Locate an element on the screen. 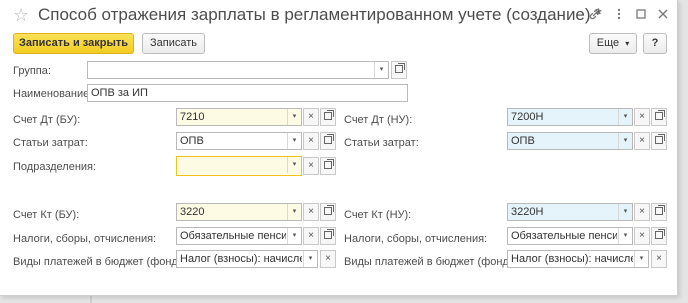  background-window-edge-bottom is located at coordinates (344, 299).